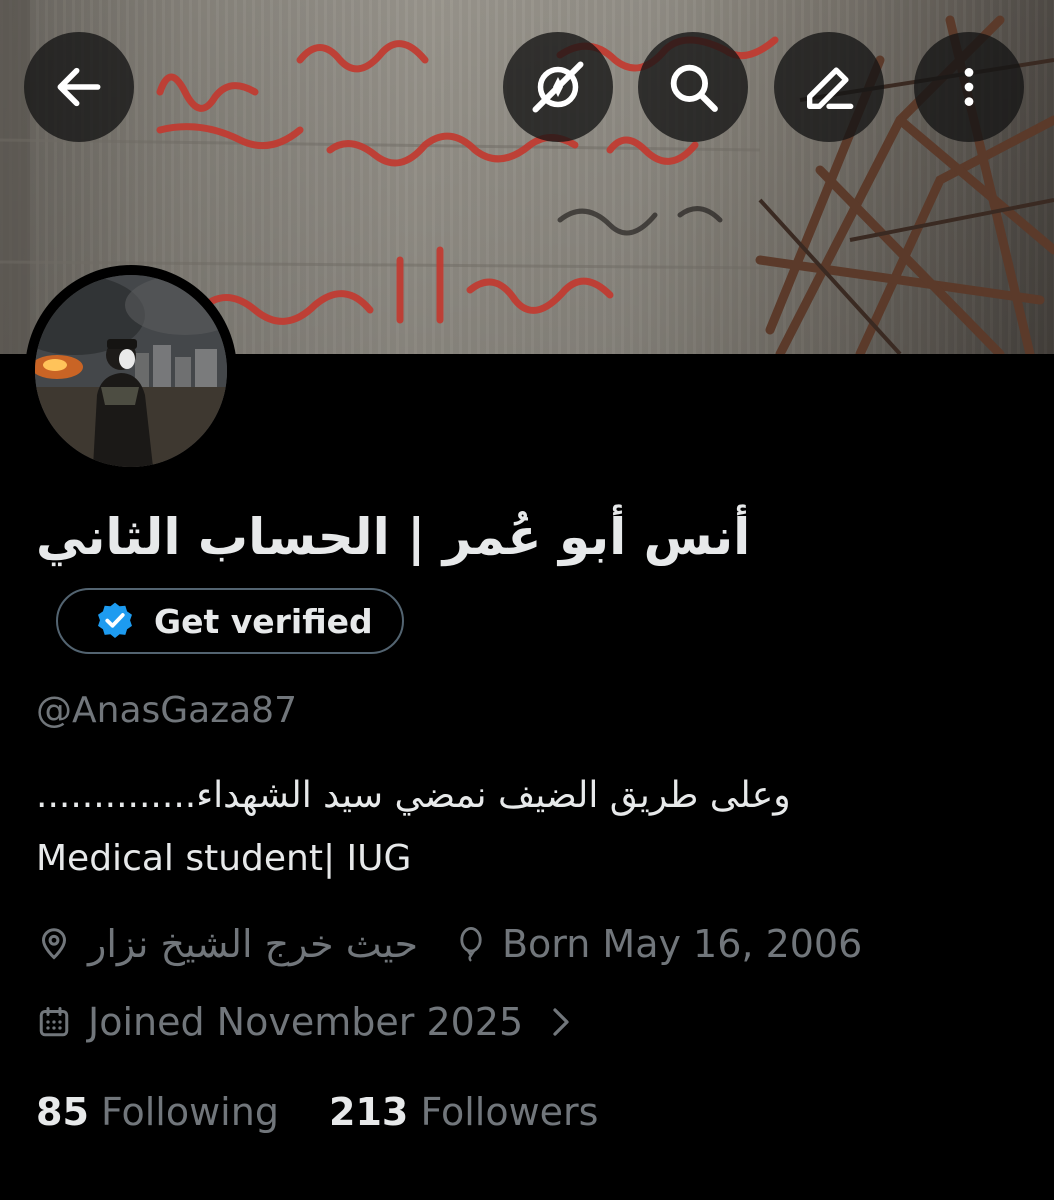 This screenshot has width=1054, height=1200. What do you see at coordinates (263, 621) in the screenshot?
I see `get-verified-label: Get verified` at bounding box center [263, 621].